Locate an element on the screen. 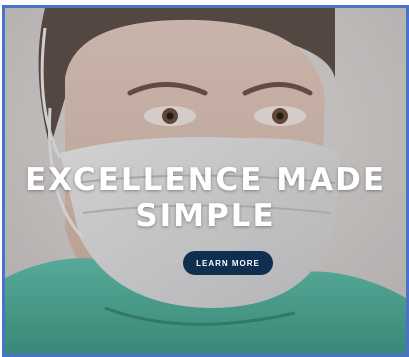 This screenshot has height=357, width=409. headline-line-2: SIMPLE is located at coordinates (205, 216).